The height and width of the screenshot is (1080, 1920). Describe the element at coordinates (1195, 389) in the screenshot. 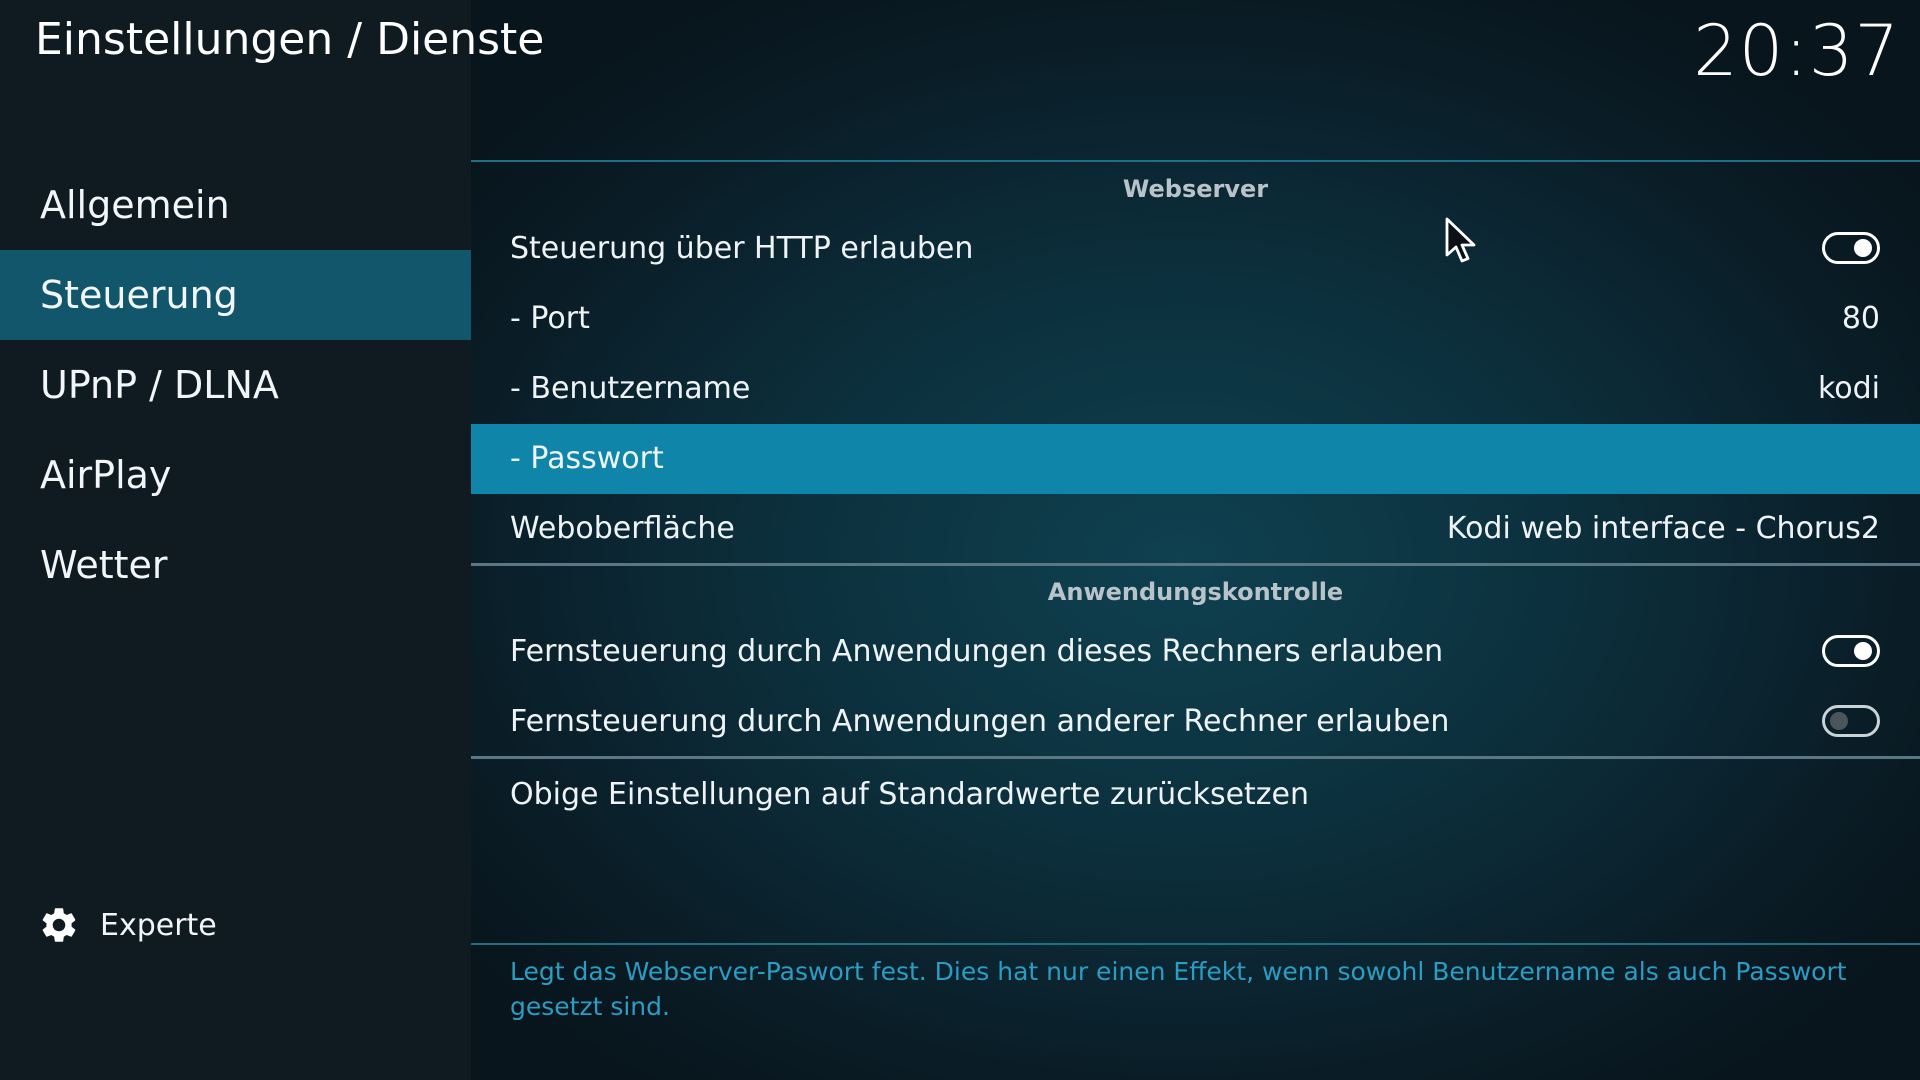

I see `setting-username: - Benutzername kodi` at that location.